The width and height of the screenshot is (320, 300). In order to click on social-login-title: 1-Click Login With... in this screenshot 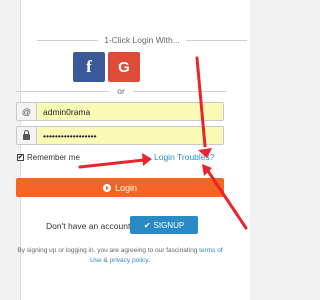, I will do `click(142, 40)`.